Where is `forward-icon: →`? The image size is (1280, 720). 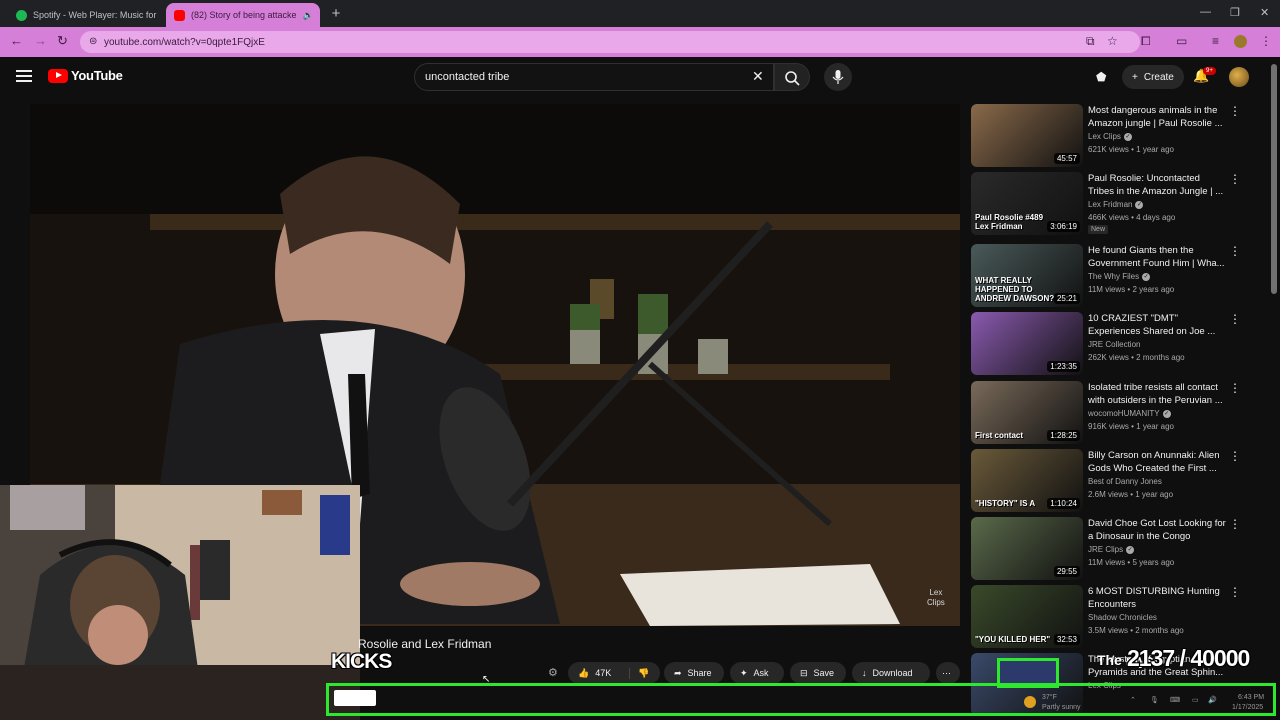 forward-icon: → is located at coordinates (40, 40).